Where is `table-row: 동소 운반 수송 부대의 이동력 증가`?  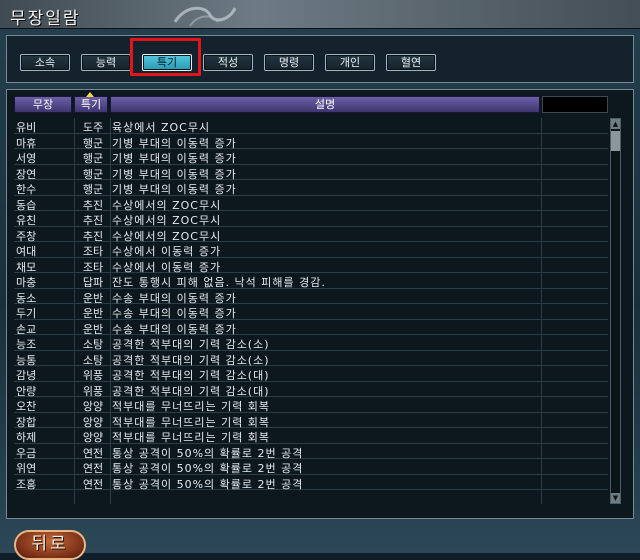
table-row: 동소 운반 수송 부대의 이동력 증가 is located at coordinates (311, 297).